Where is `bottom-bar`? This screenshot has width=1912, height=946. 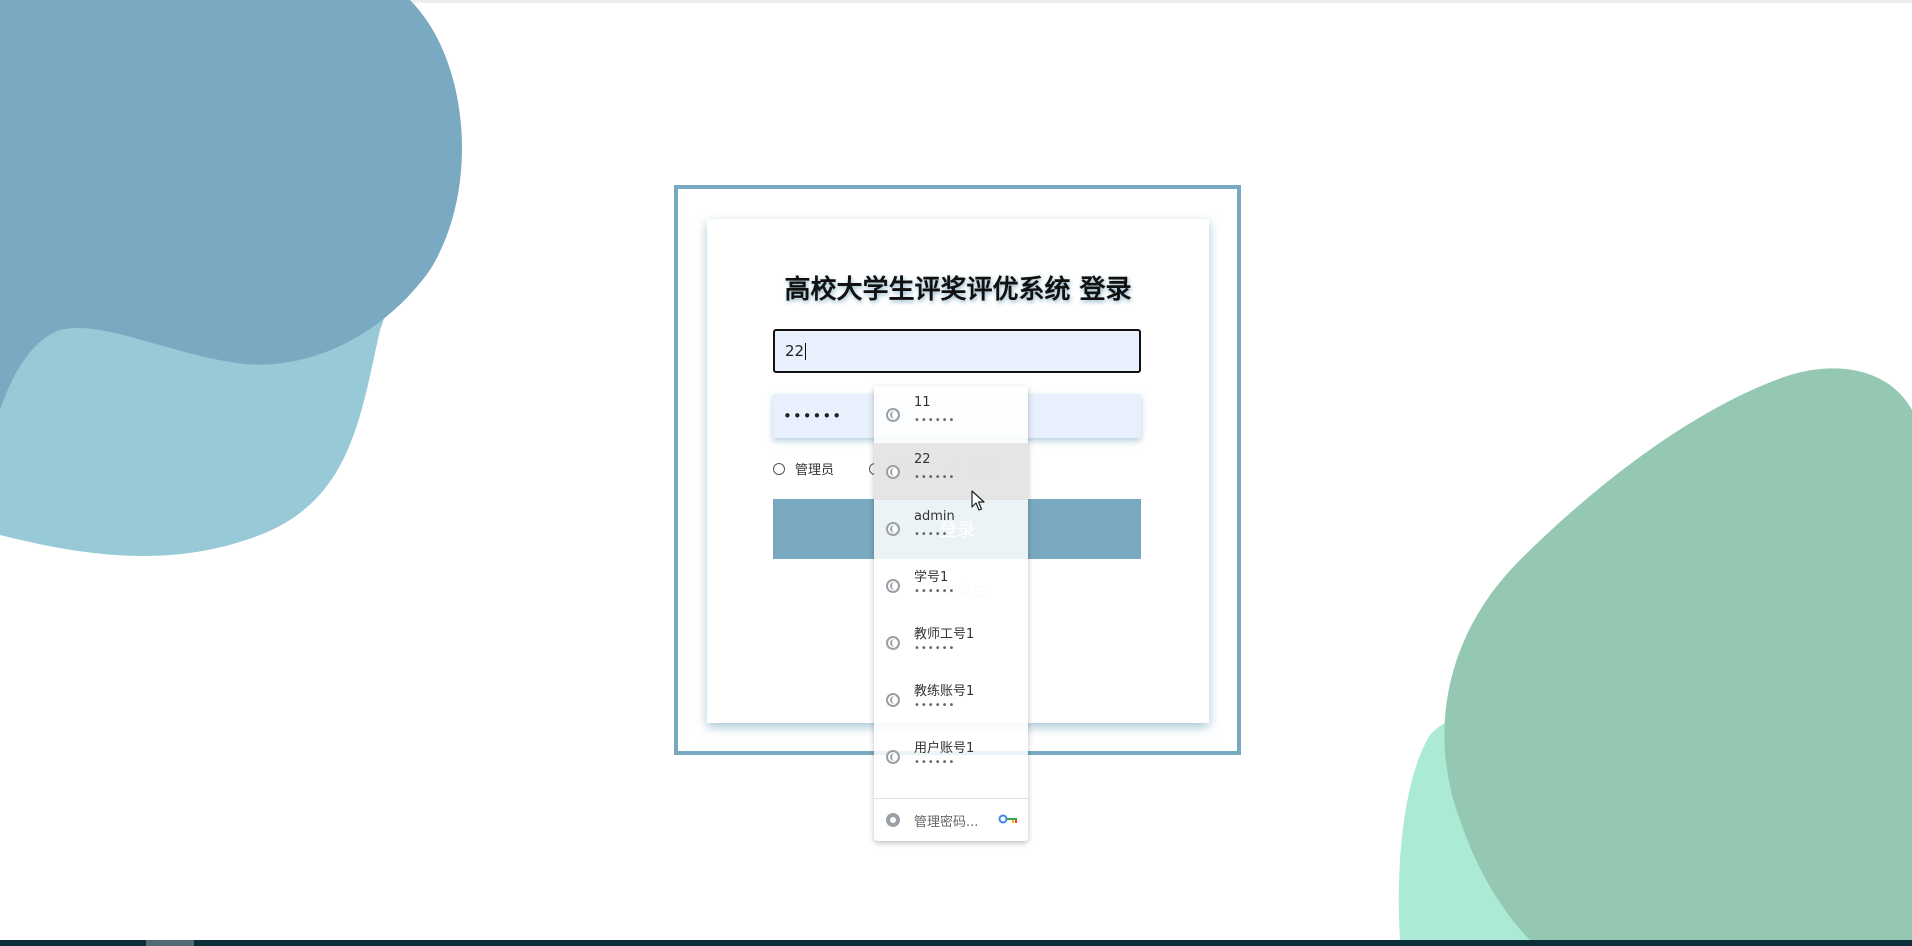
bottom-bar is located at coordinates (956, 943).